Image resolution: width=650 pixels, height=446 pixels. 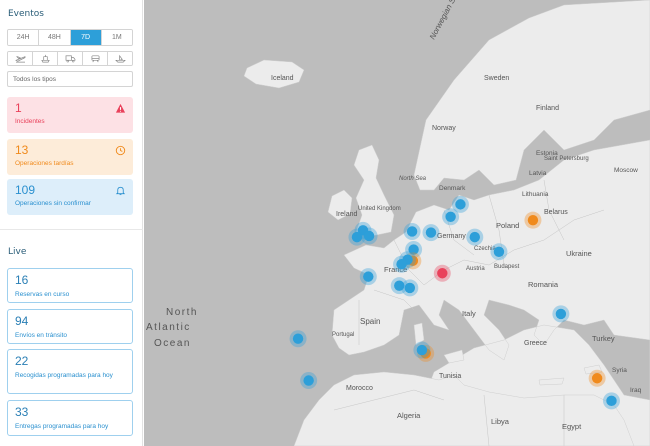 What do you see at coordinates (26, 14) in the screenshot?
I see `events-section-title: Eventos` at bounding box center [26, 14].